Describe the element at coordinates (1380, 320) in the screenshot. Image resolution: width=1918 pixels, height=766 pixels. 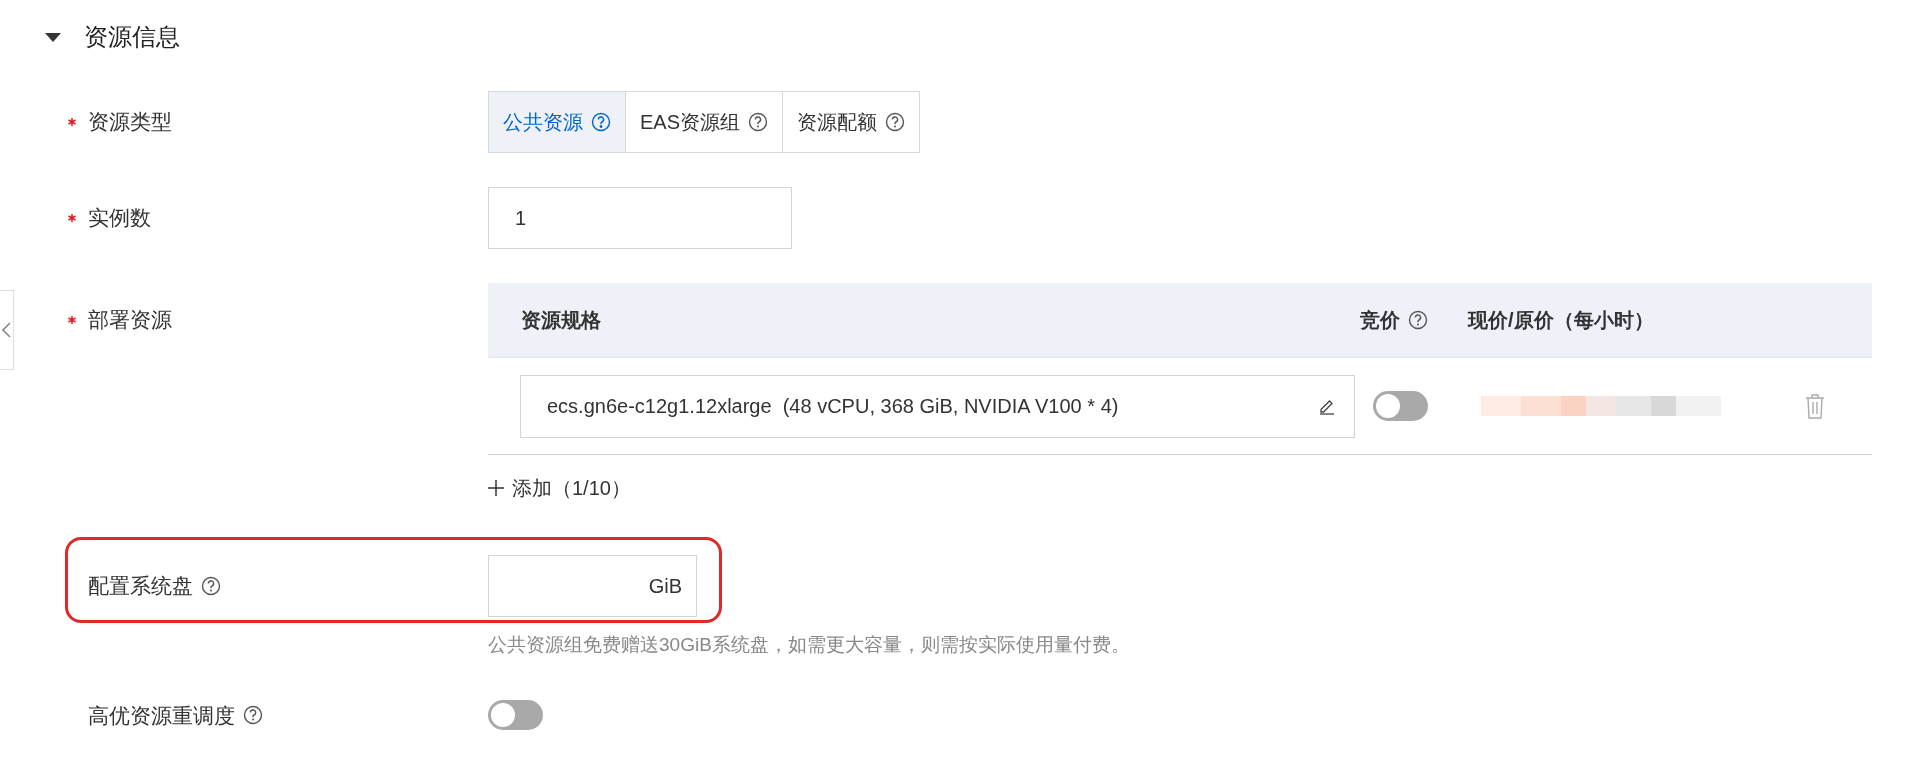
I see `column-header: 竞价` at that location.